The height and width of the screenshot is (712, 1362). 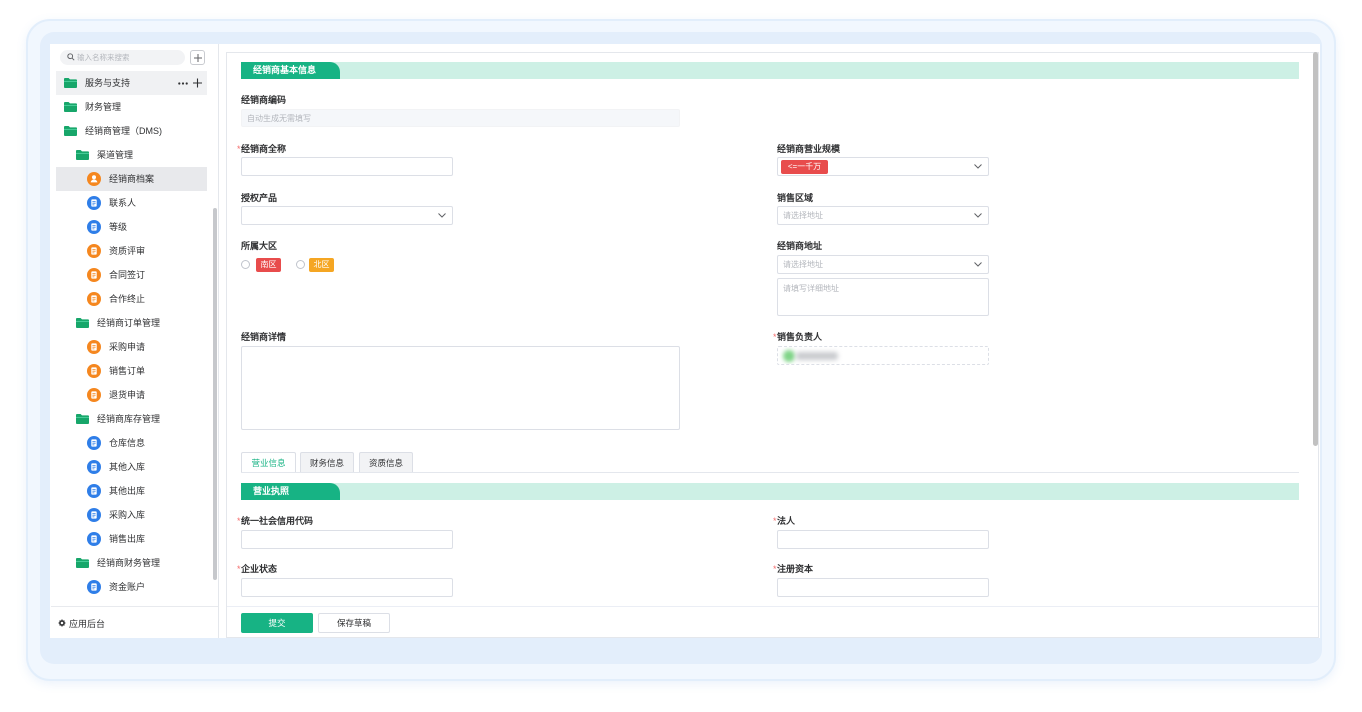 What do you see at coordinates (883, 264) in the screenshot?
I see `address-select: 请选择地址` at bounding box center [883, 264].